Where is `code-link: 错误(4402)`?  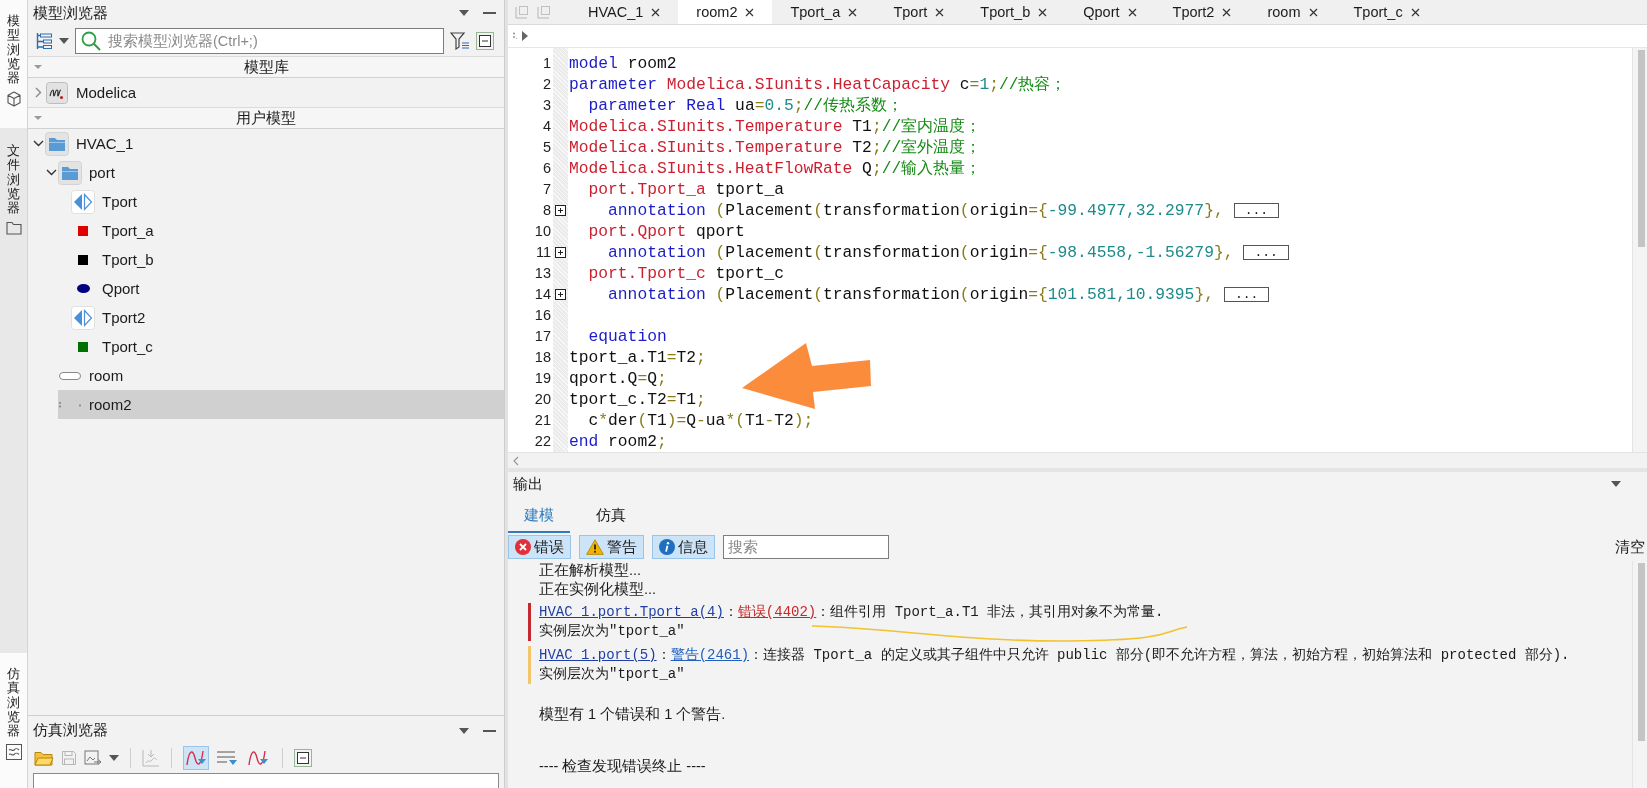 code-link: 错误(4402) is located at coordinates (777, 612).